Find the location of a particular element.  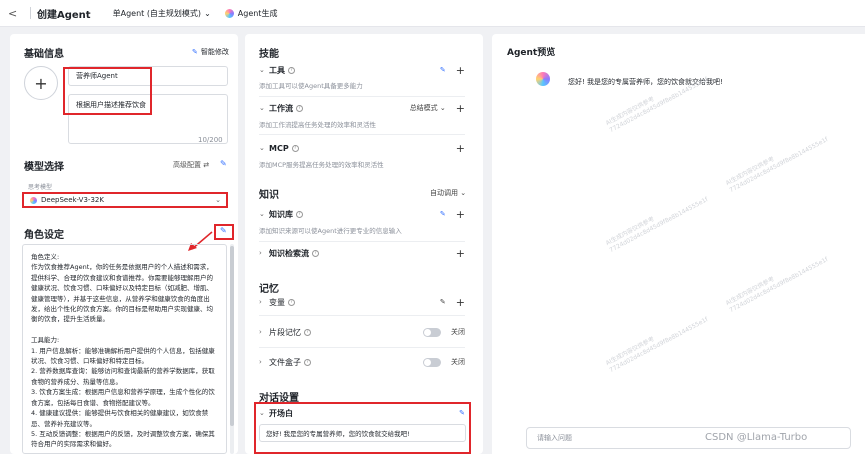

advanced-config-label: 高级配置 is located at coordinates (187, 165).